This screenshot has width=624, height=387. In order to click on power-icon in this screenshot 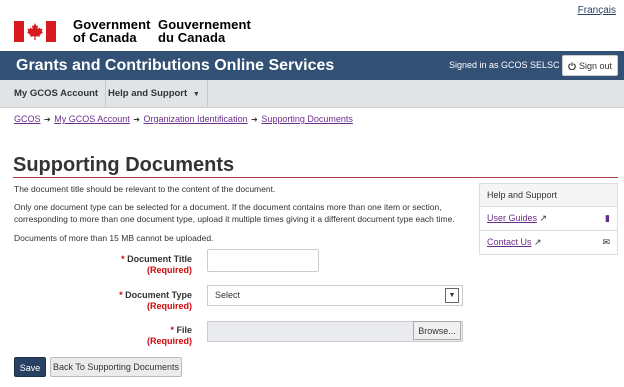, I will do `click(572, 65)`.